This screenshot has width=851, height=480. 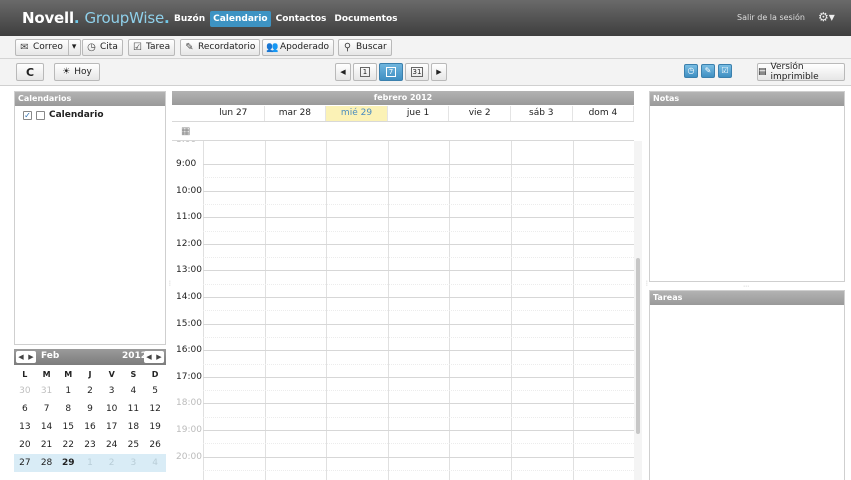 What do you see at coordinates (91, 47) in the screenshot?
I see `clock-icon: ◷` at bounding box center [91, 47].